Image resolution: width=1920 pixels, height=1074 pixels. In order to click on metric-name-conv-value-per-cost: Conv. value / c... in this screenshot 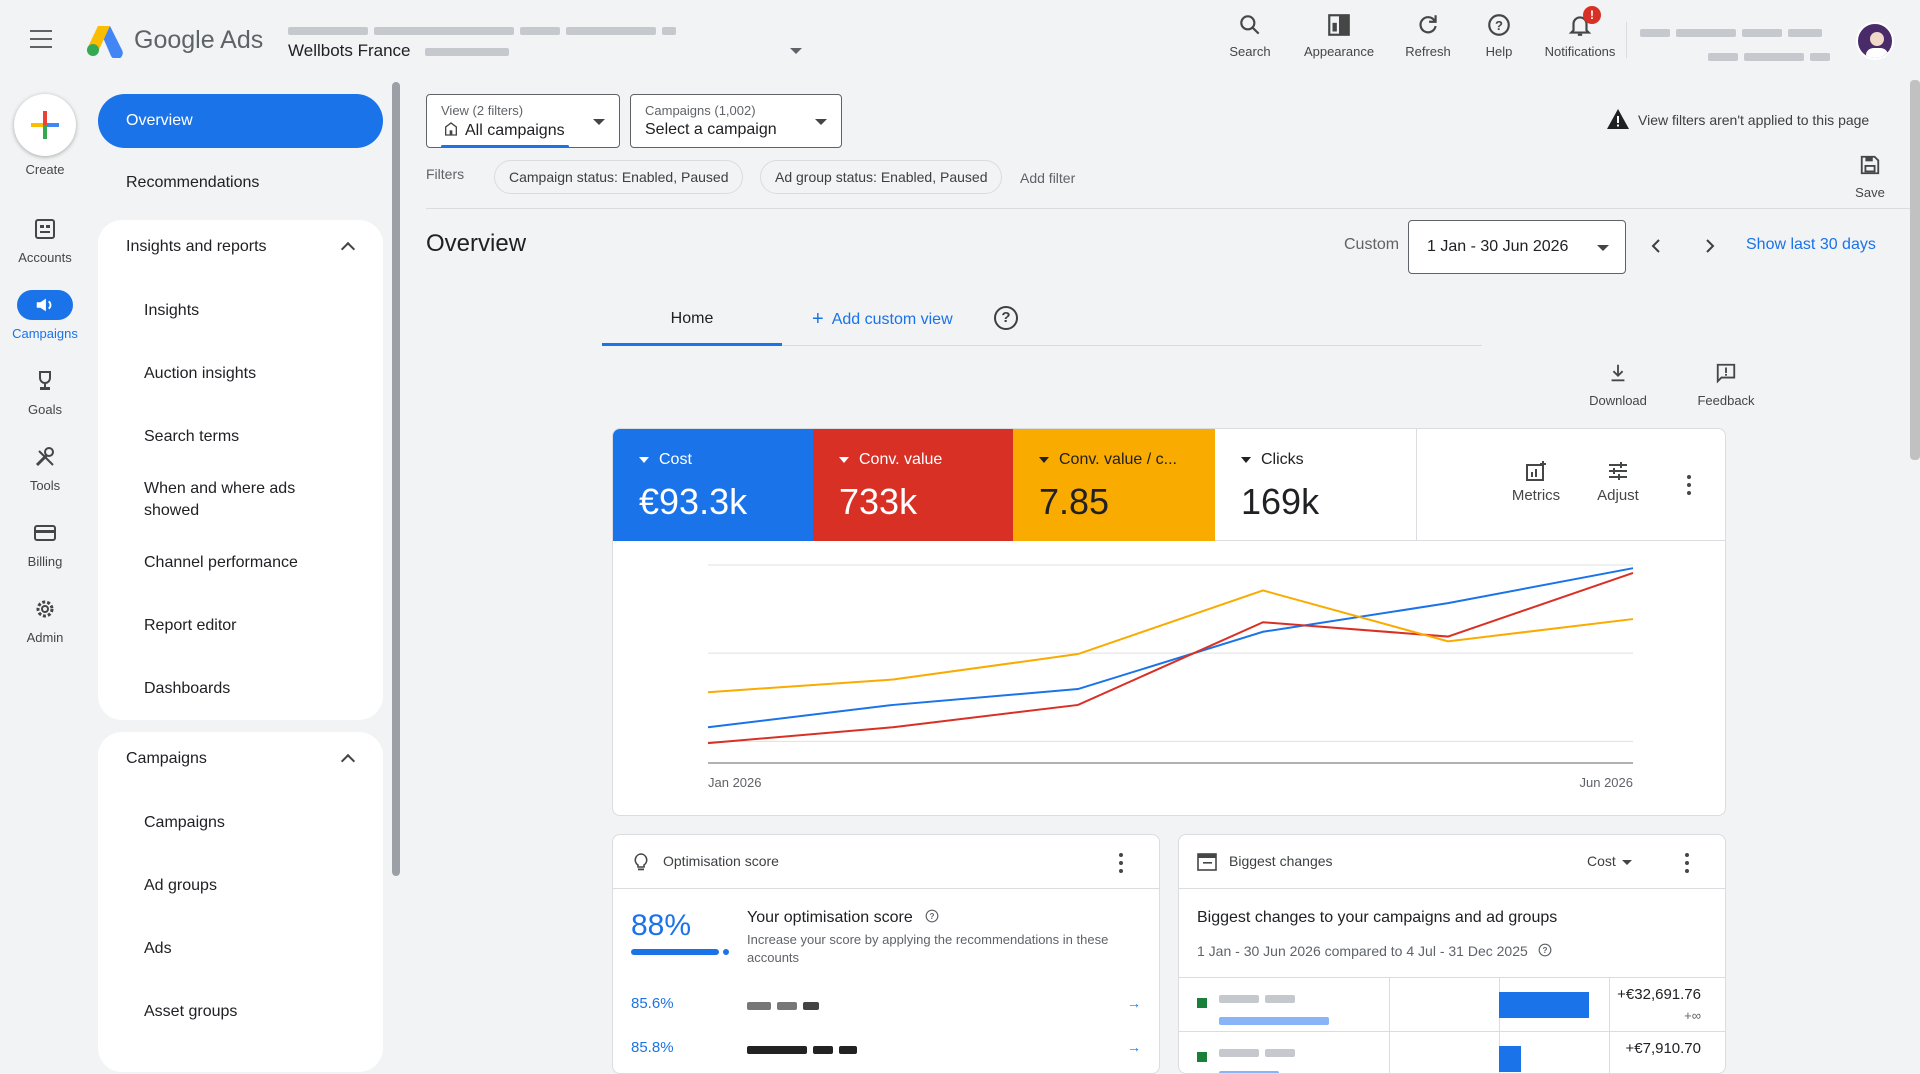, I will do `click(1108, 460)`.